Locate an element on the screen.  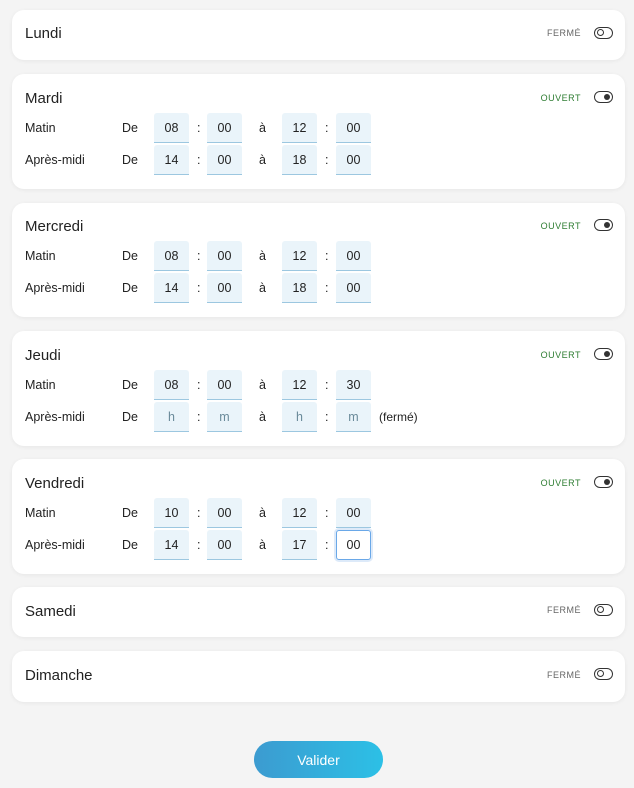
submit-button: Valider is located at coordinates (318, 759).